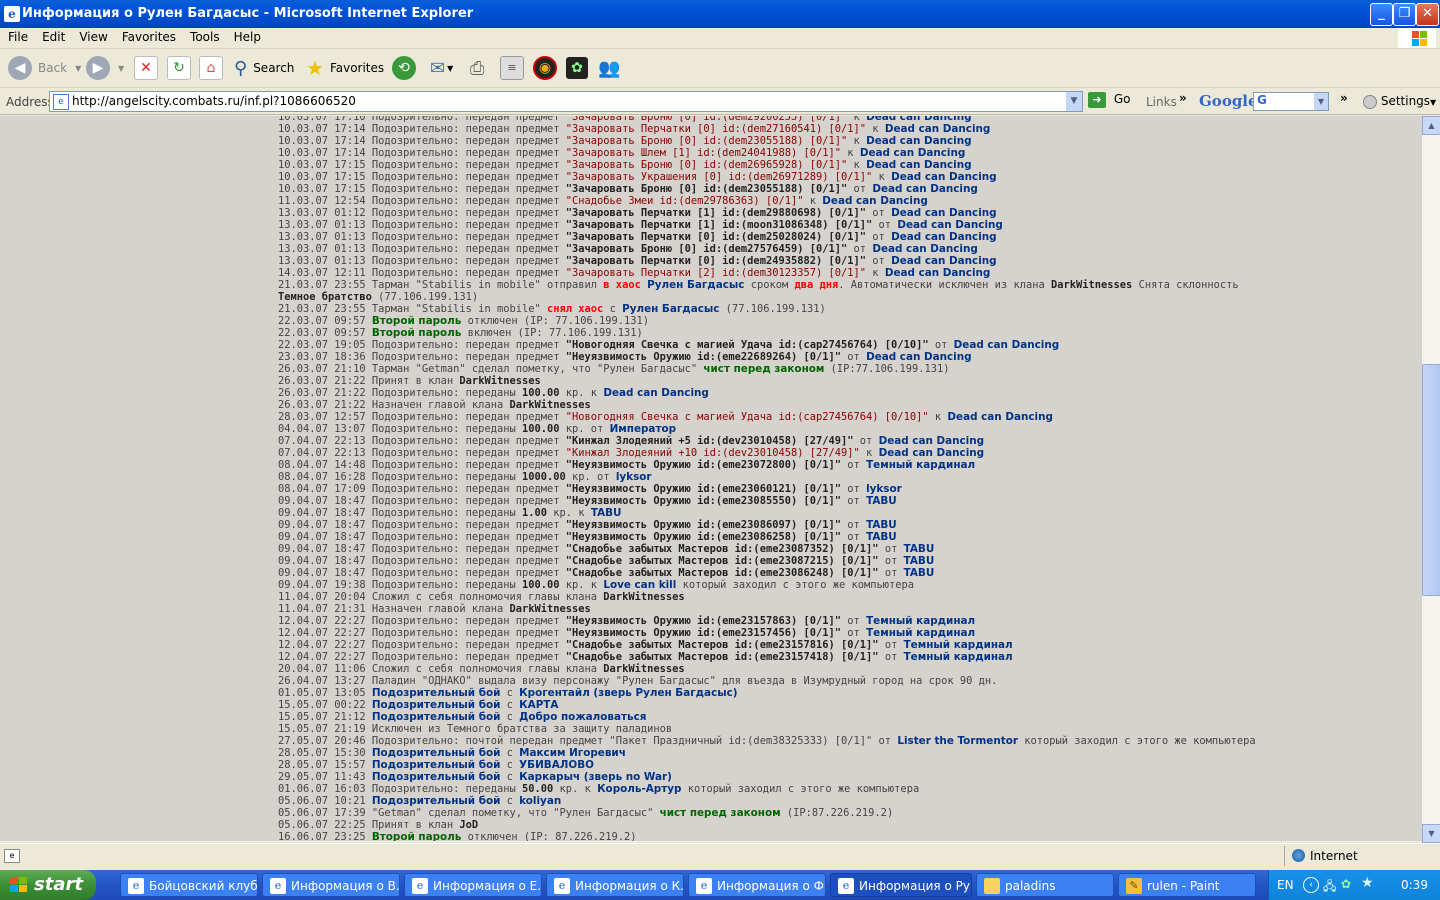 This screenshot has height=900, width=1440. Describe the element at coordinates (609, 68) in the screenshot. I see `messenger-button: 👥` at that location.